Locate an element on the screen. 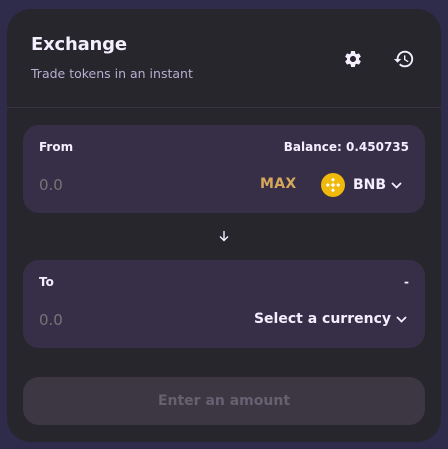  history-icon is located at coordinates (403, 59).